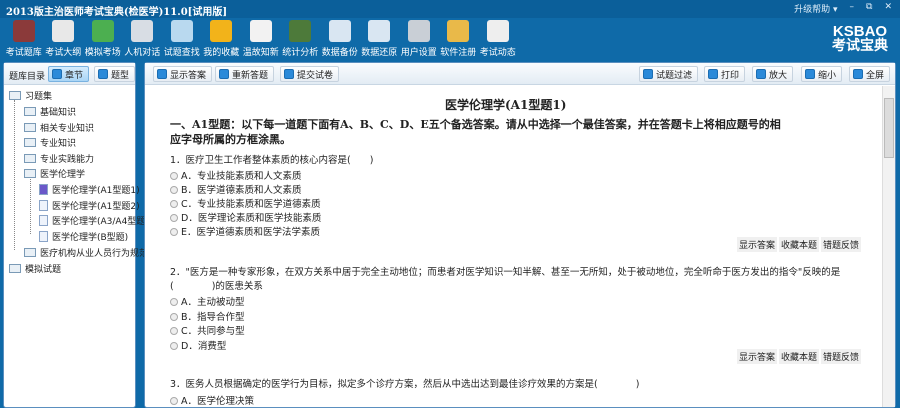 The height and width of the screenshot is (408, 900). I want to click on tree-item: 医学伦理学(A1型题1), so click(89, 189).